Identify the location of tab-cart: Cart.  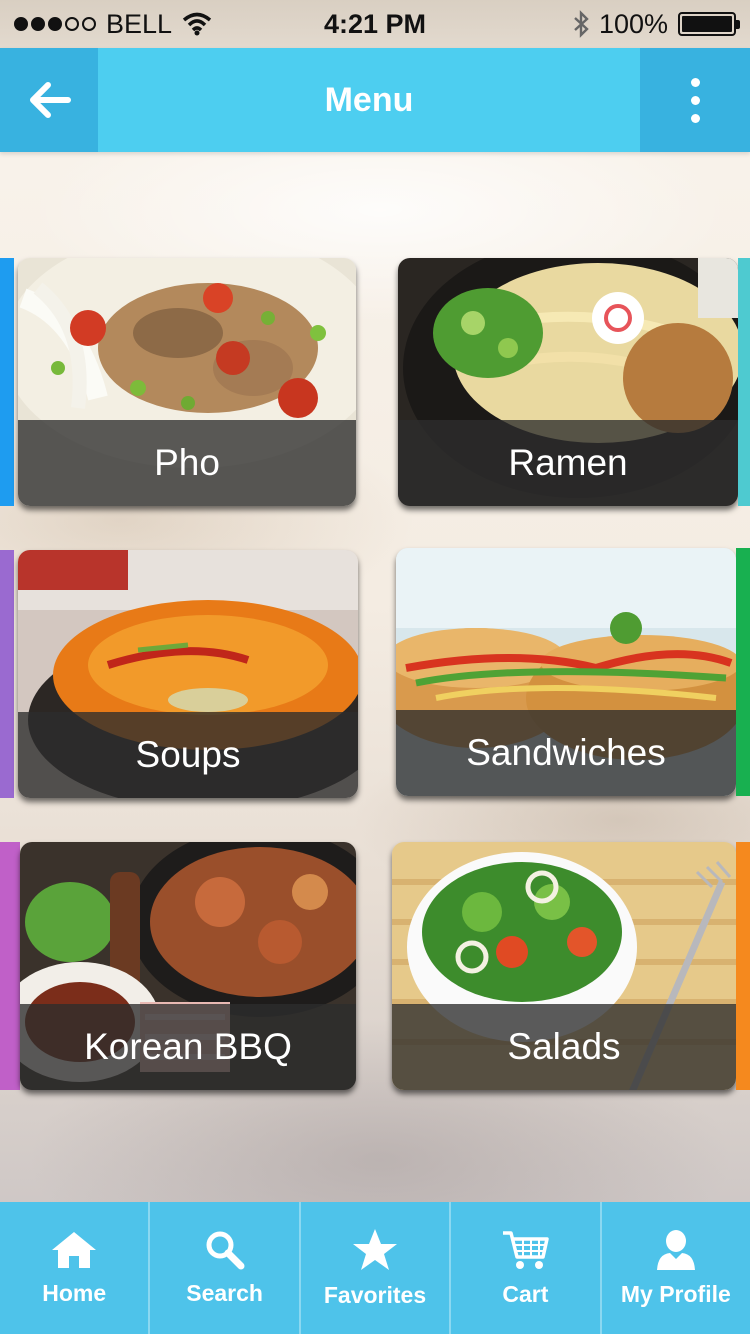
(526, 1268).